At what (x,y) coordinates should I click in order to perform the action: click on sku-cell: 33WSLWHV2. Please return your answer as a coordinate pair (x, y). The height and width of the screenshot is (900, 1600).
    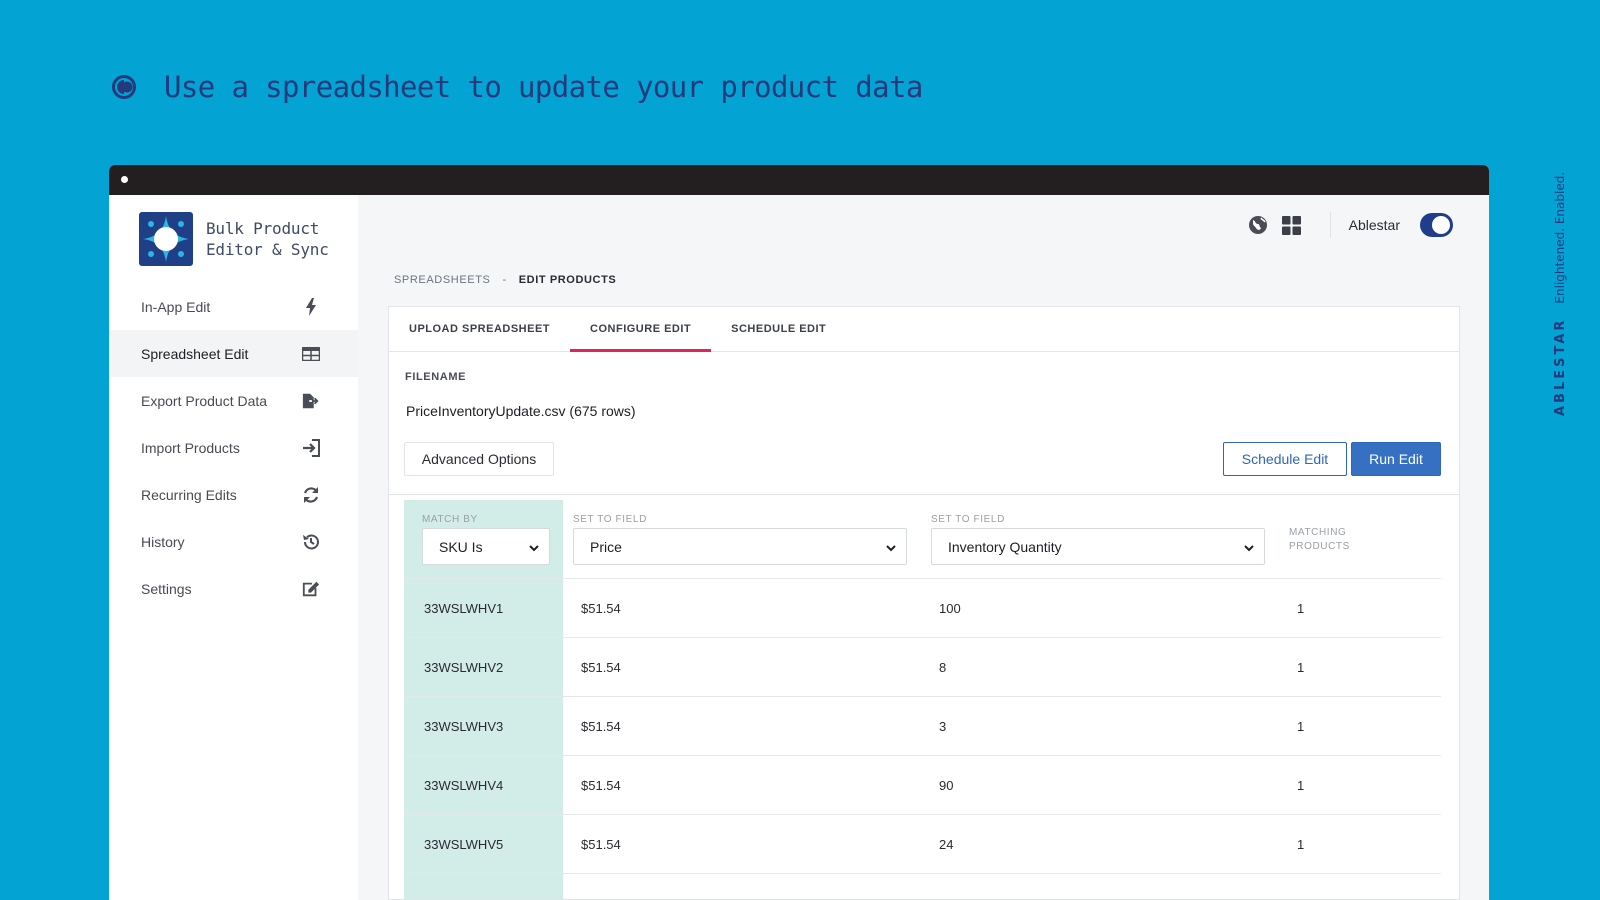
    Looking at the image, I should click on (464, 667).